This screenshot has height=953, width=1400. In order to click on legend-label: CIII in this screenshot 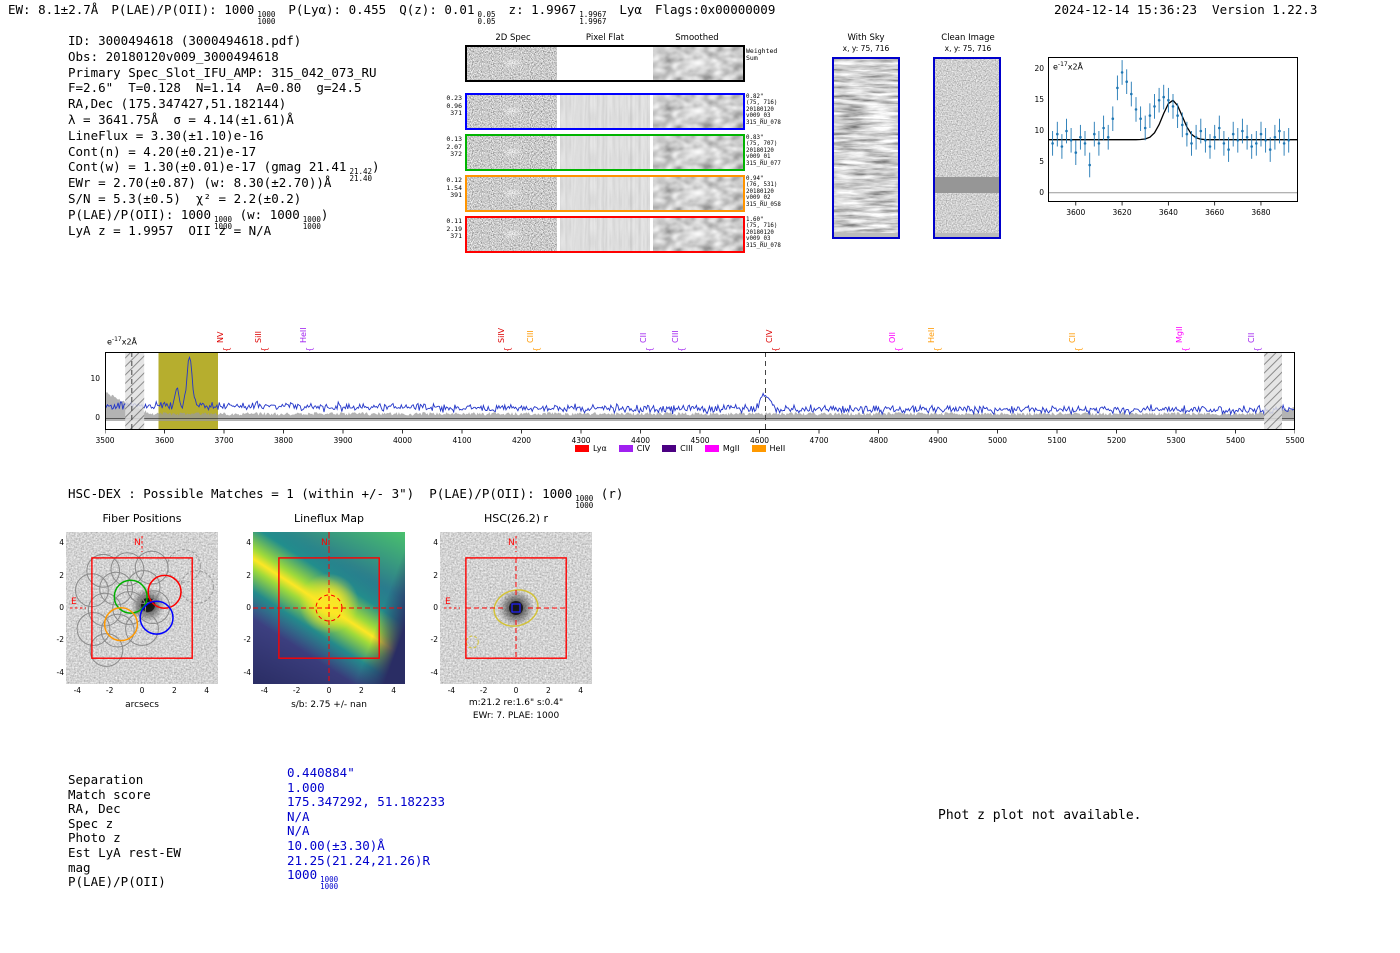, I will do `click(686, 448)`.